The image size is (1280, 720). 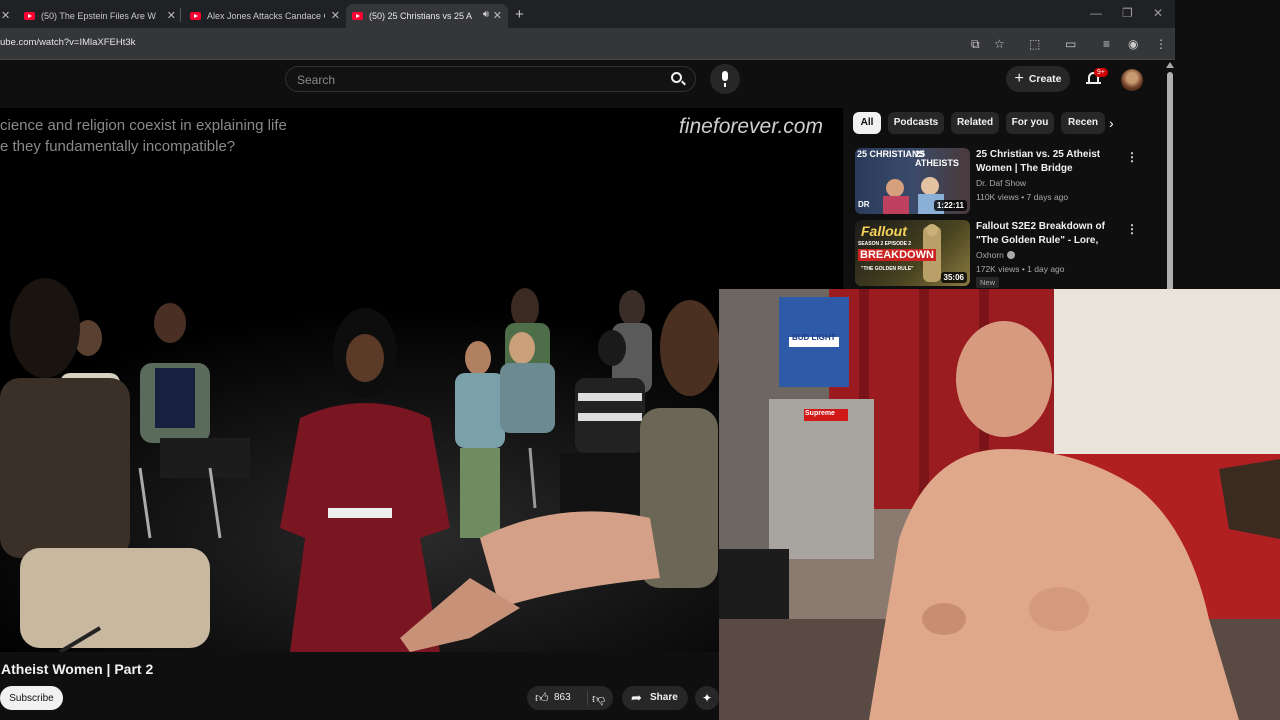 What do you see at coordinates (598, 699) in the screenshot?
I see `thumbs-down-icon: 👎︎` at bounding box center [598, 699].